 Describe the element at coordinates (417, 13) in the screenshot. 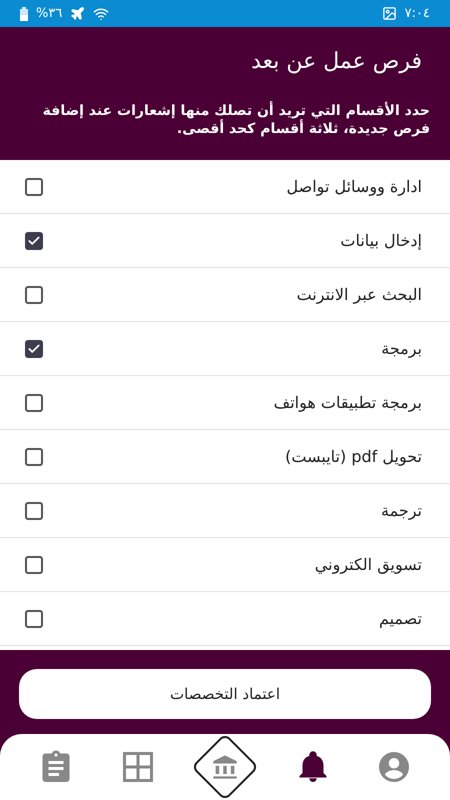

I see `status-time: ٧:٠٤` at that location.